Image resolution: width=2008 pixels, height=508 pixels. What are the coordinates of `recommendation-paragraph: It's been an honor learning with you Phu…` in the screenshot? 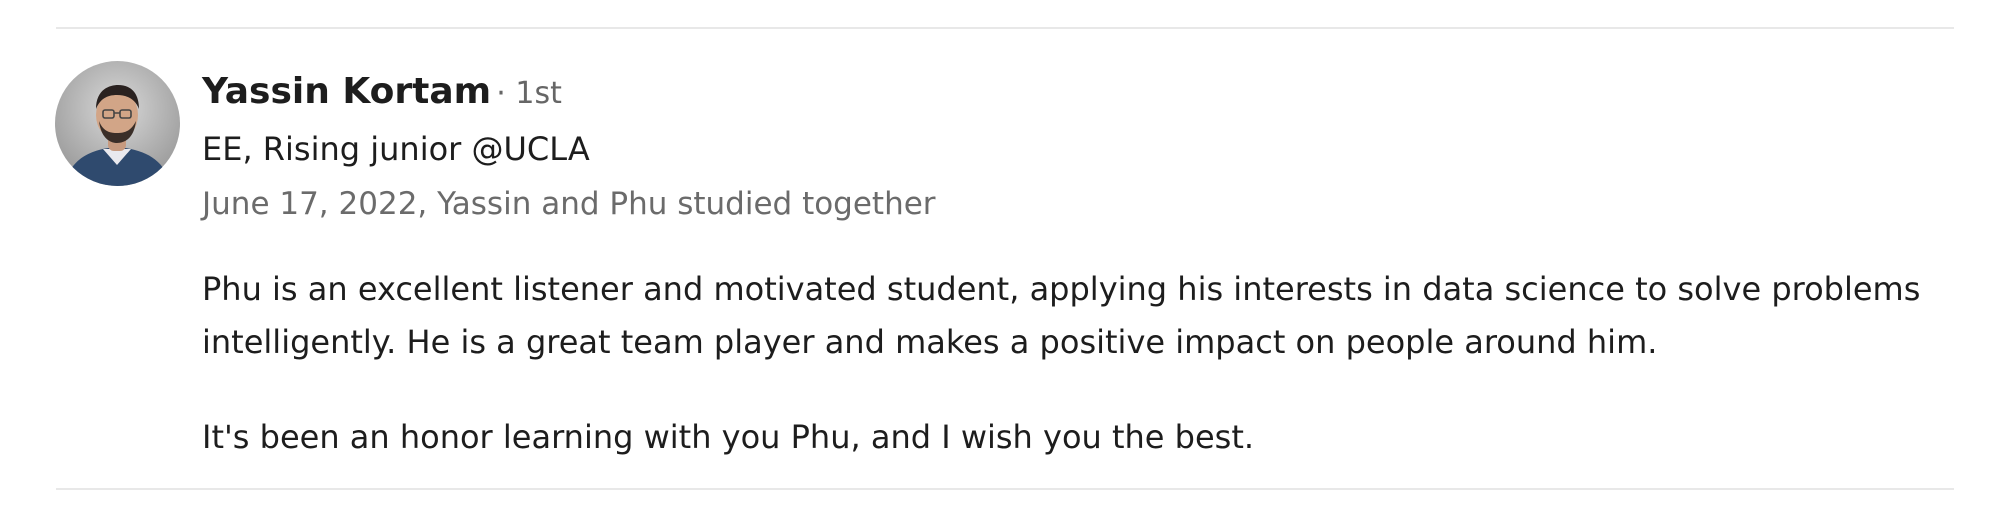 It's located at (728, 437).